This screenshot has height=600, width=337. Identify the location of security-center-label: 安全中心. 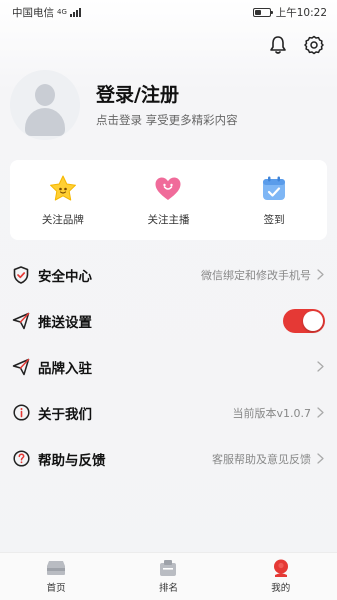
(65, 276).